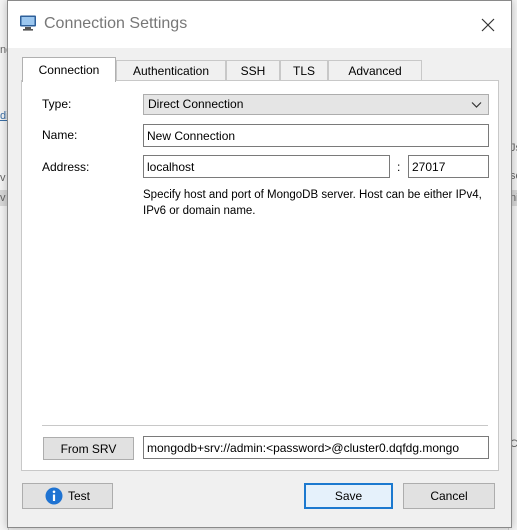 The image size is (517, 530). I want to click on window-title: Connection Settings, so click(116, 23).